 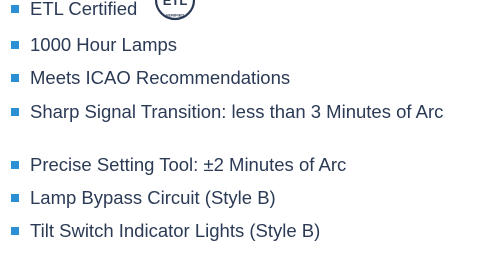 What do you see at coordinates (175, 230) in the screenshot?
I see `feature-label: Tilt Switch Indicator Lights (Style B)` at bounding box center [175, 230].